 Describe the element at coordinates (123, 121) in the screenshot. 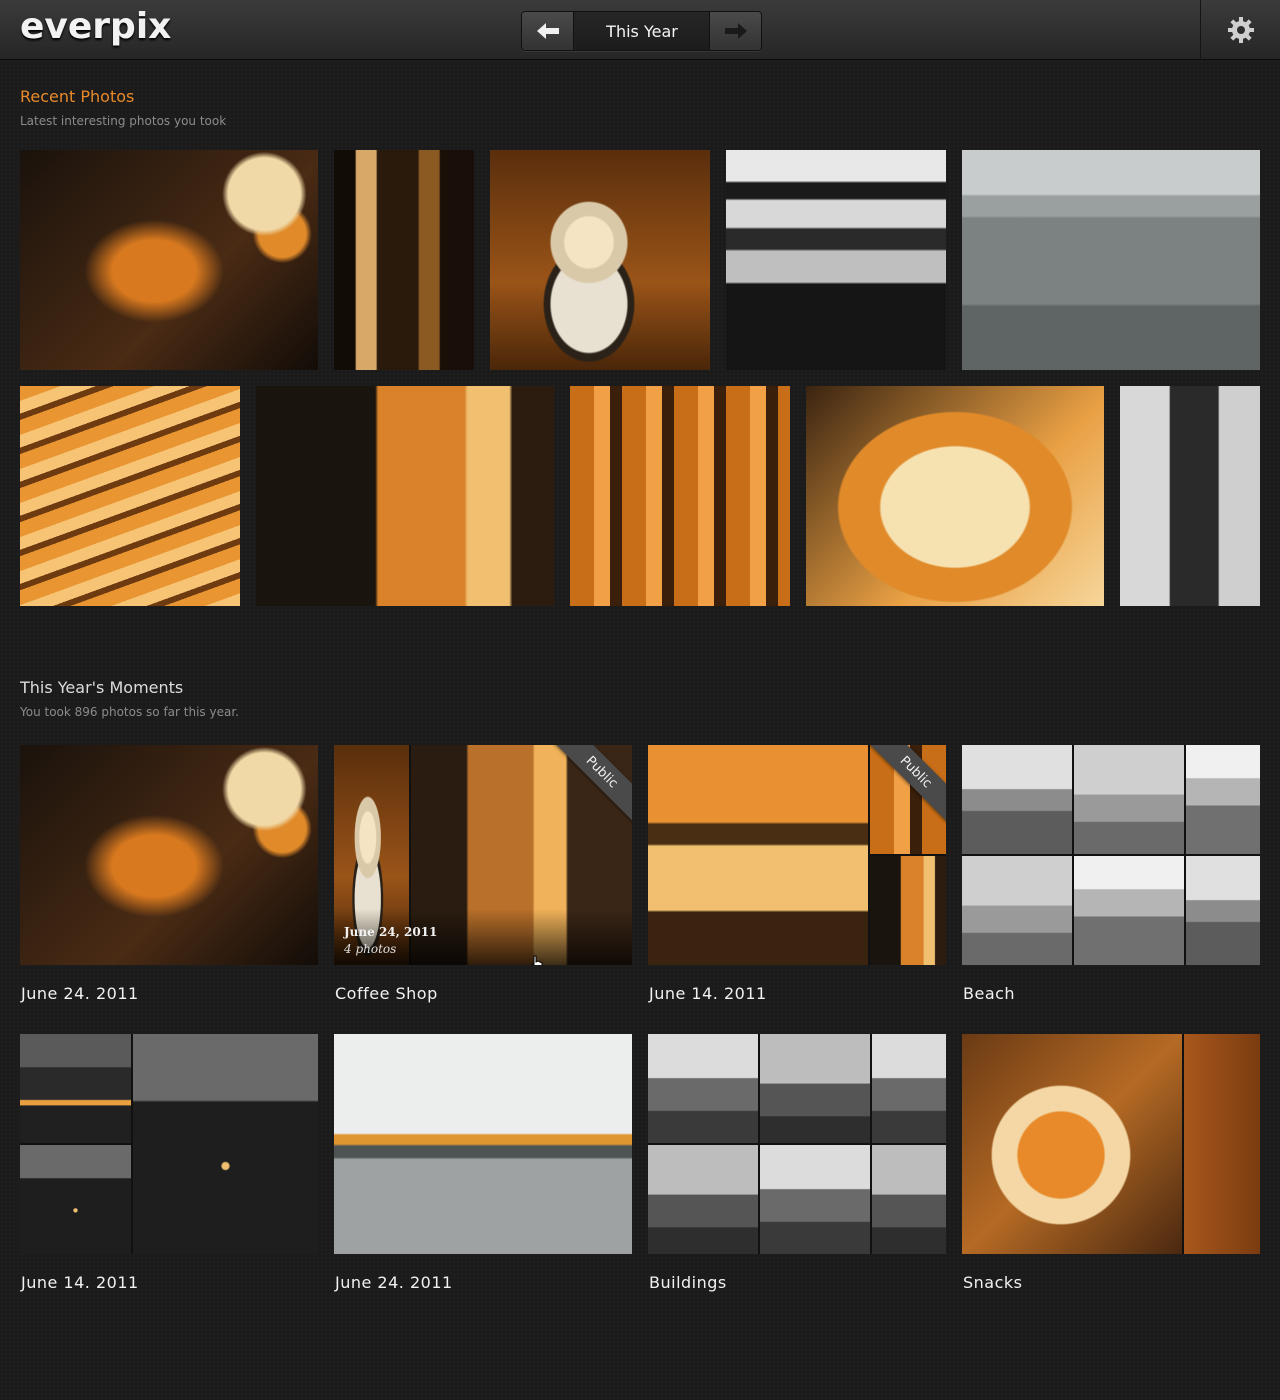

I see `recent-photos-subtitle: Latest interesting photos you took` at that location.